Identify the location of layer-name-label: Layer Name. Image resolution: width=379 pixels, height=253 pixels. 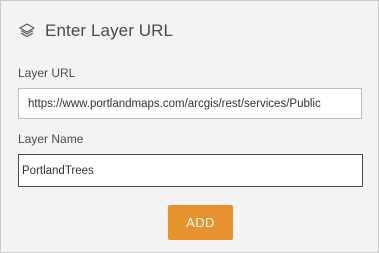
(51, 139).